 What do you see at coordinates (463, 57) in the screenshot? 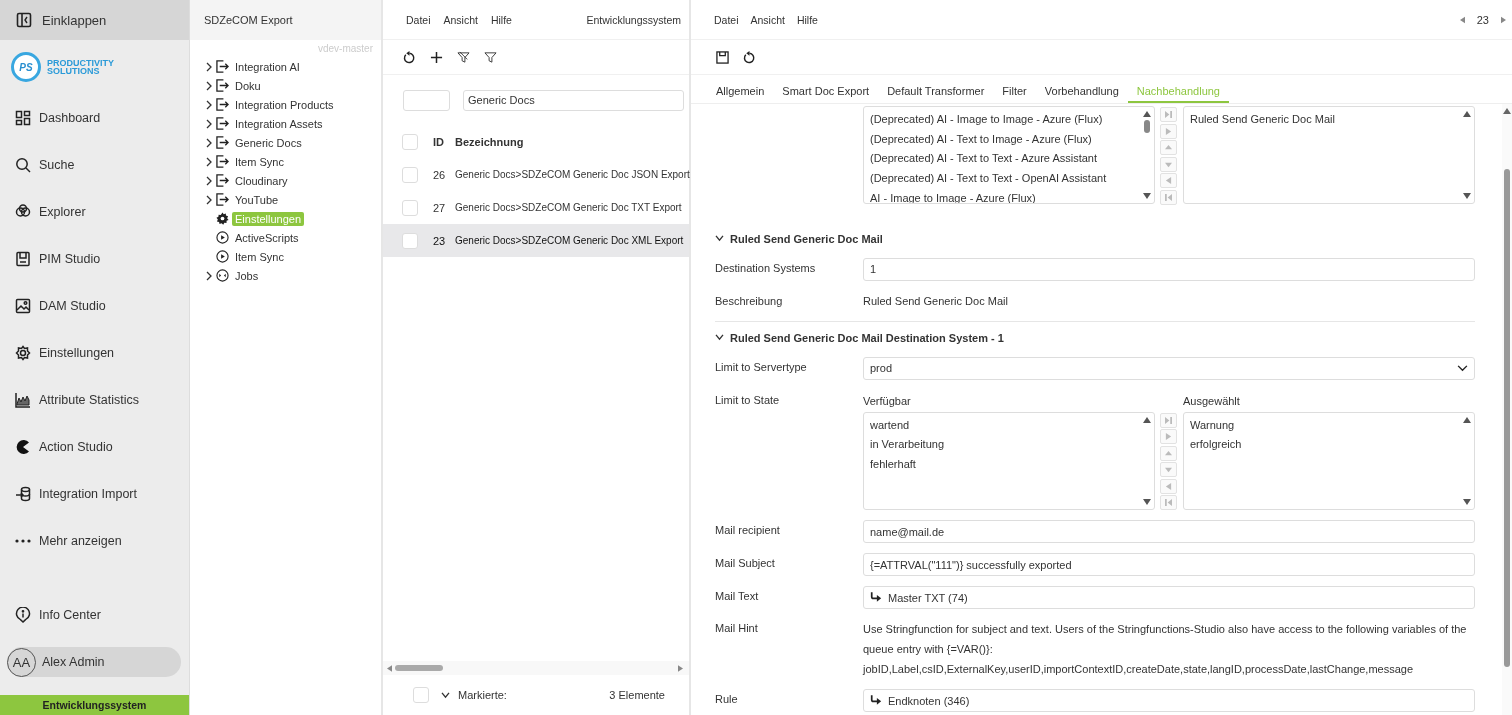
I see `filter-clear-icon` at bounding box center [463, 57].